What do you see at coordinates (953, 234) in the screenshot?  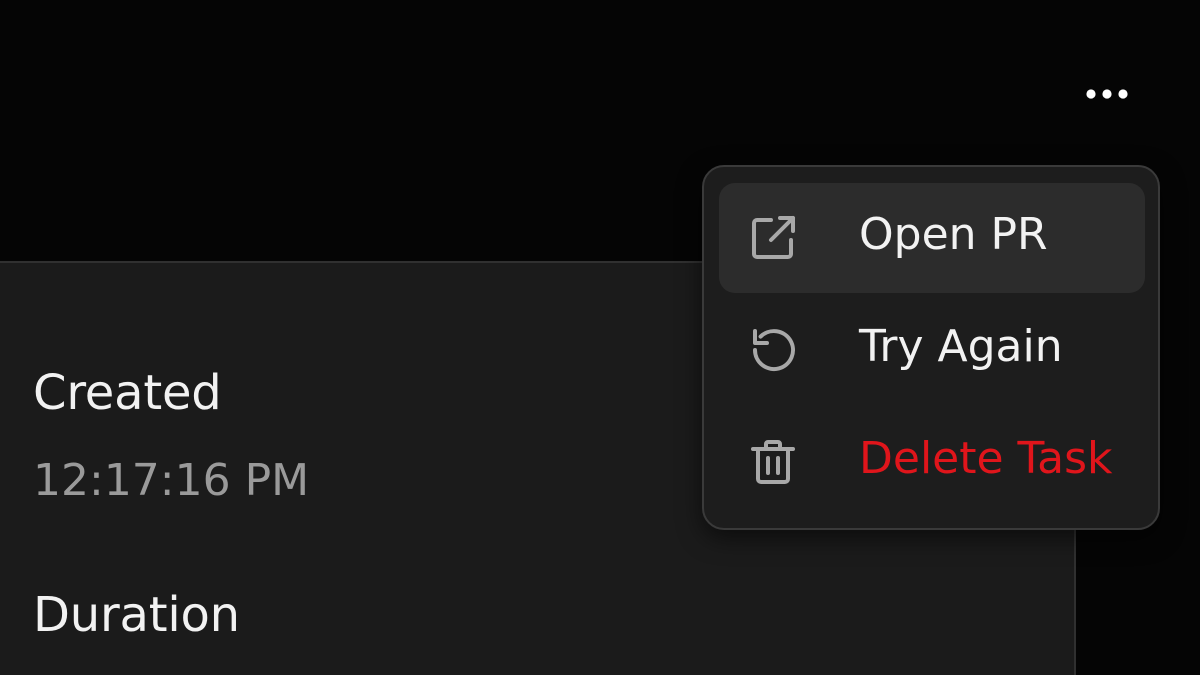 I see `menu-item-label: Open PR` at bounding box center [953, 234].